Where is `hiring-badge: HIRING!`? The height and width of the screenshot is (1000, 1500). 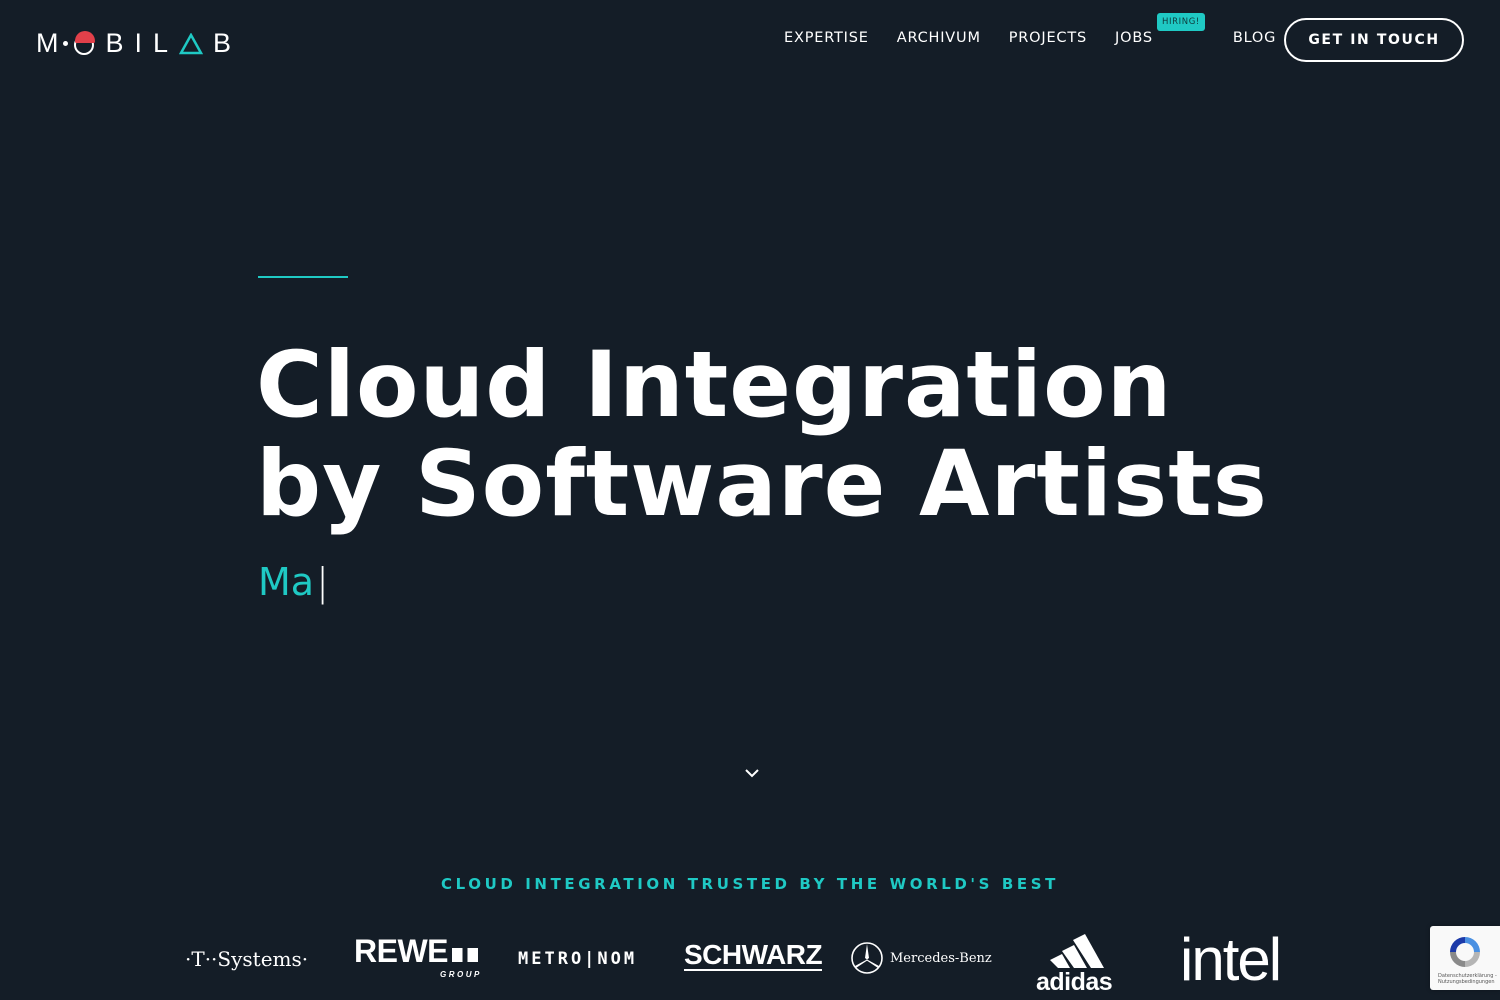
hiring-badge: HIRING! is located at coordinates (1181, 22).